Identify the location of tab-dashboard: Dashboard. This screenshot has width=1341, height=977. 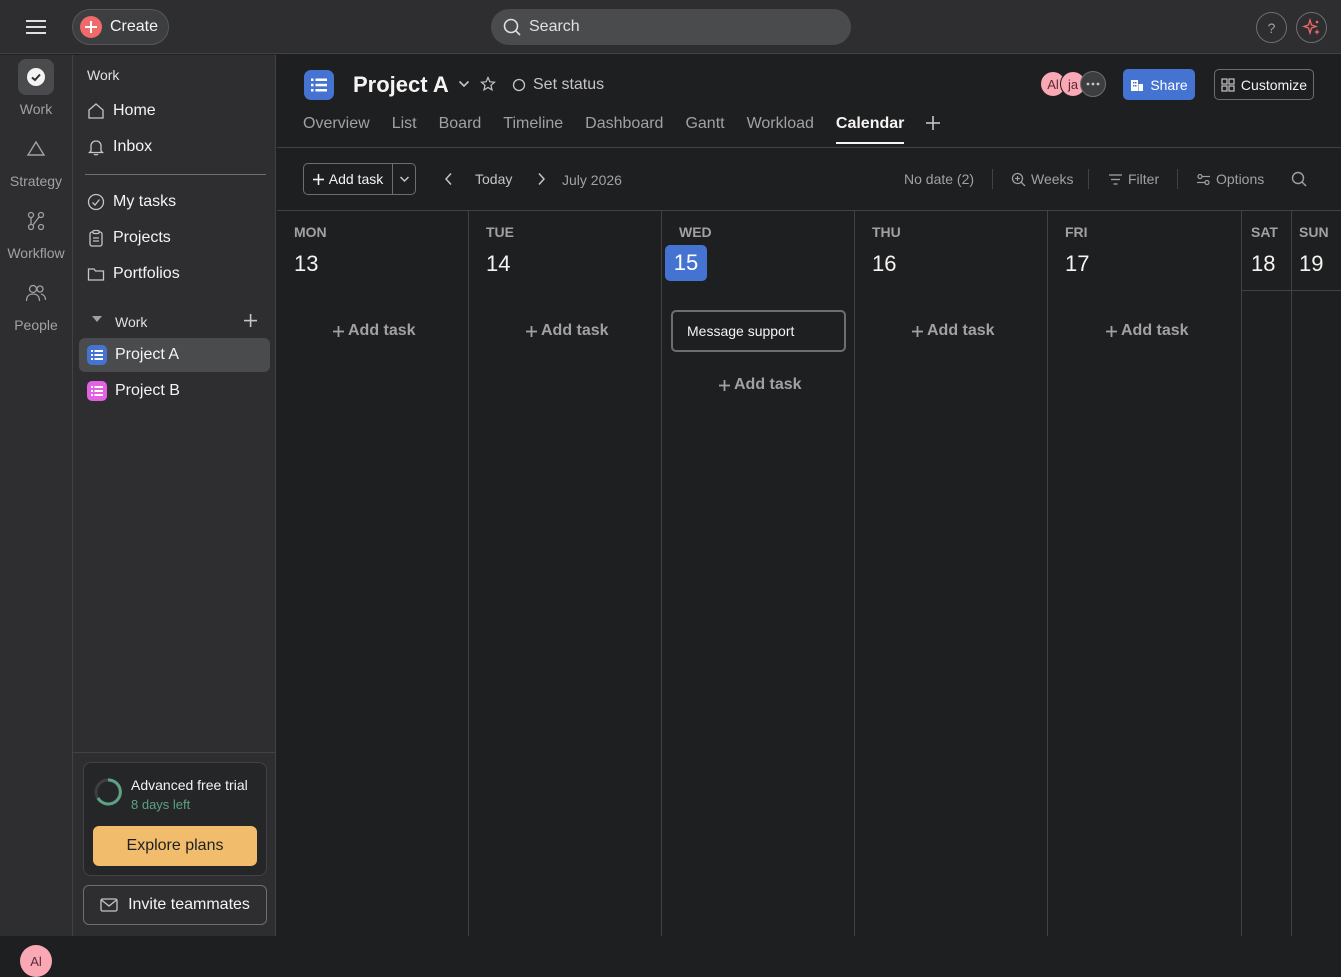
(624, 129).